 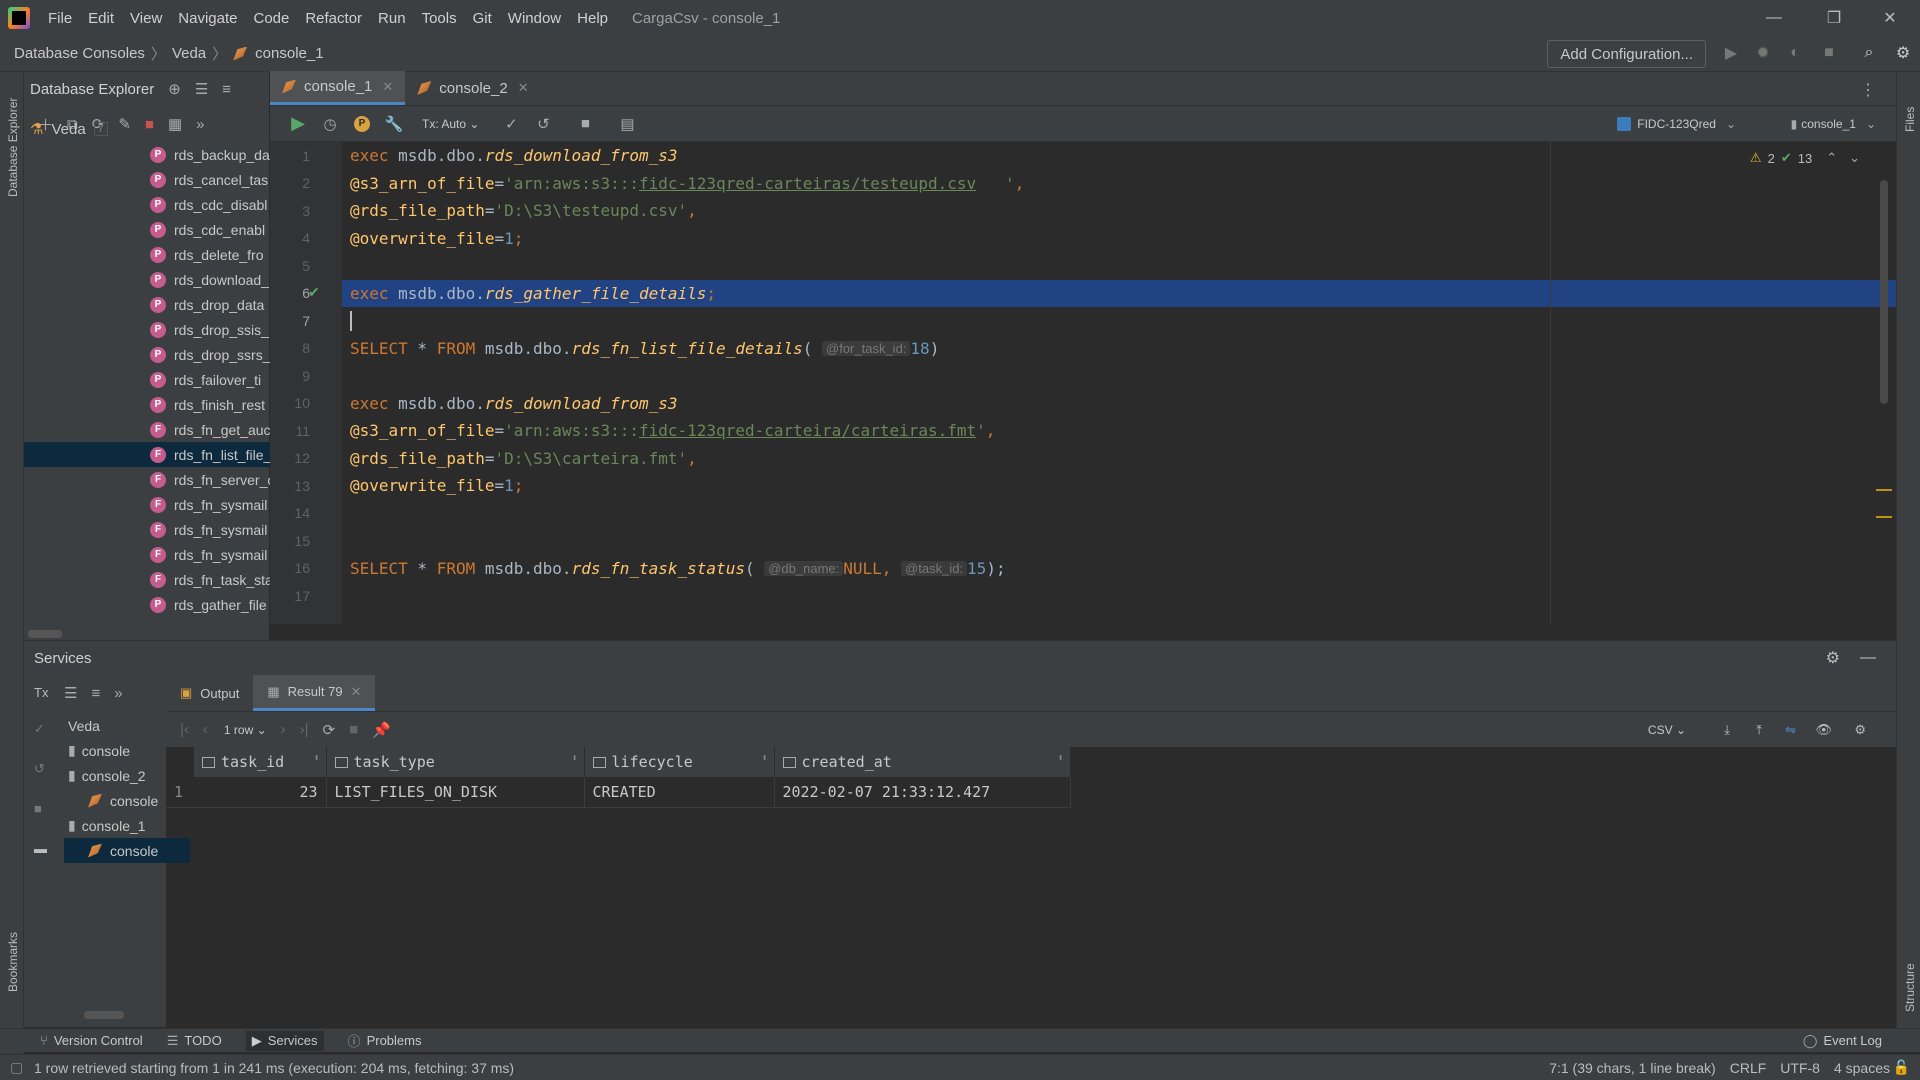 What do you see at coordinates (1727, 730) in the screenshot?
I see `download-icon: ⤓` at bounding box center [1727, 730].